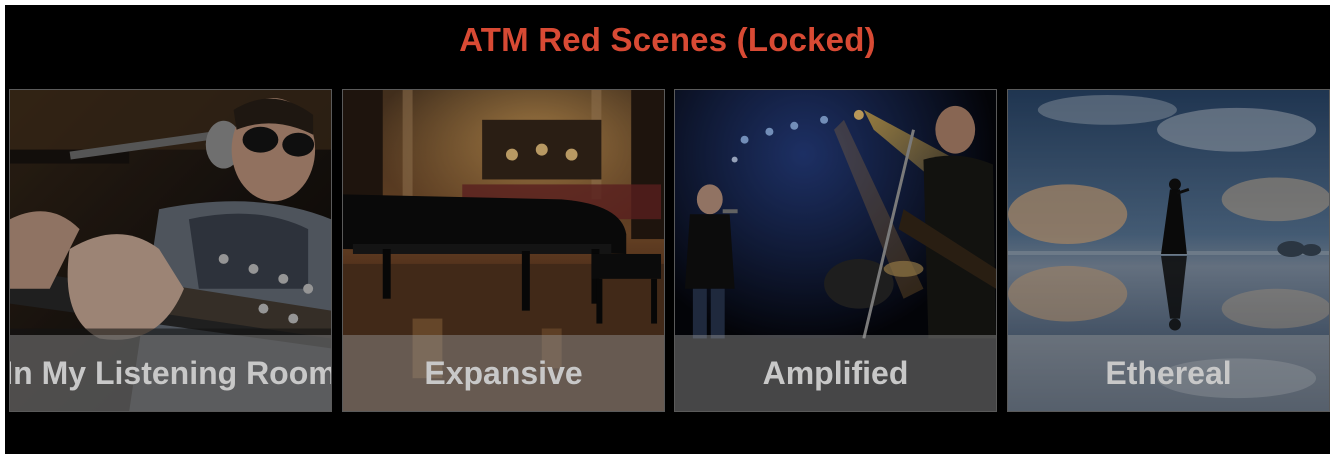 This screenshot has height=459, width=1335. I want to click on scene-label-bar: In My Listening Room, so click(170, 373).